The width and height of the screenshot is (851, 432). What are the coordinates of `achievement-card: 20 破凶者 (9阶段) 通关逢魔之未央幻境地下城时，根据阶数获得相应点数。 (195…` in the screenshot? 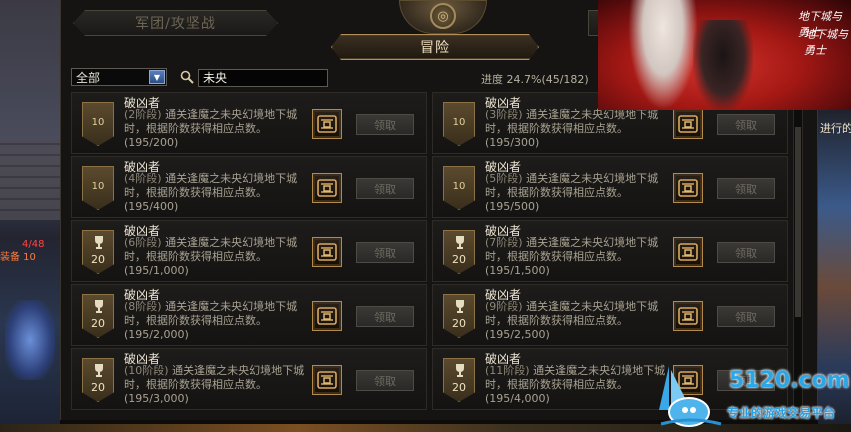 It's located at (610, 315).